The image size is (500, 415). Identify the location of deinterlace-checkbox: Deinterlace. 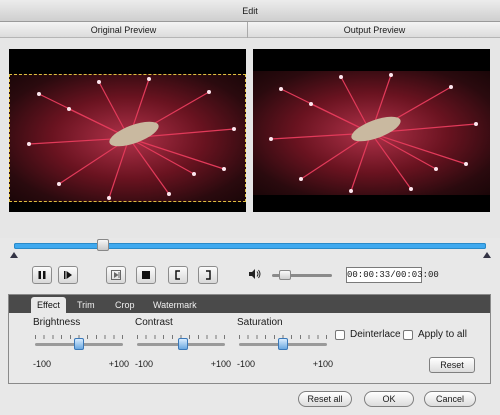
(368, 334).